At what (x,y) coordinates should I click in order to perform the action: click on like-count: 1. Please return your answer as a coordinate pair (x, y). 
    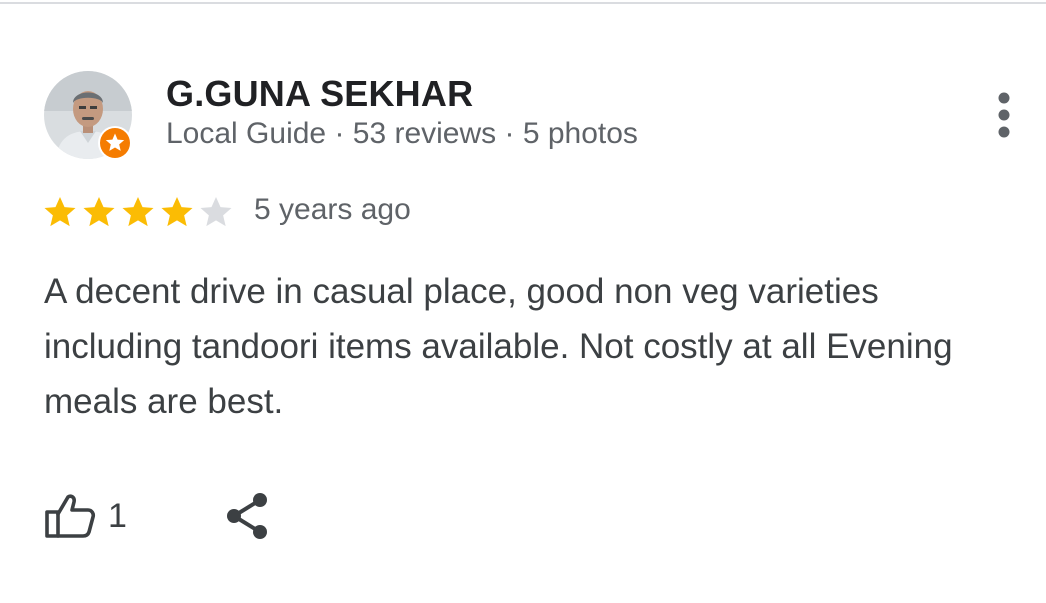
    Looking at the image, I should click on (117, 515).